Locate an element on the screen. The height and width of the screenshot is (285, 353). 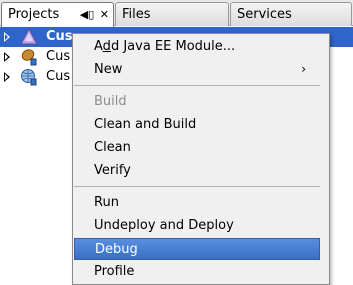
web-module-icon is located at coordinates (29, 77).